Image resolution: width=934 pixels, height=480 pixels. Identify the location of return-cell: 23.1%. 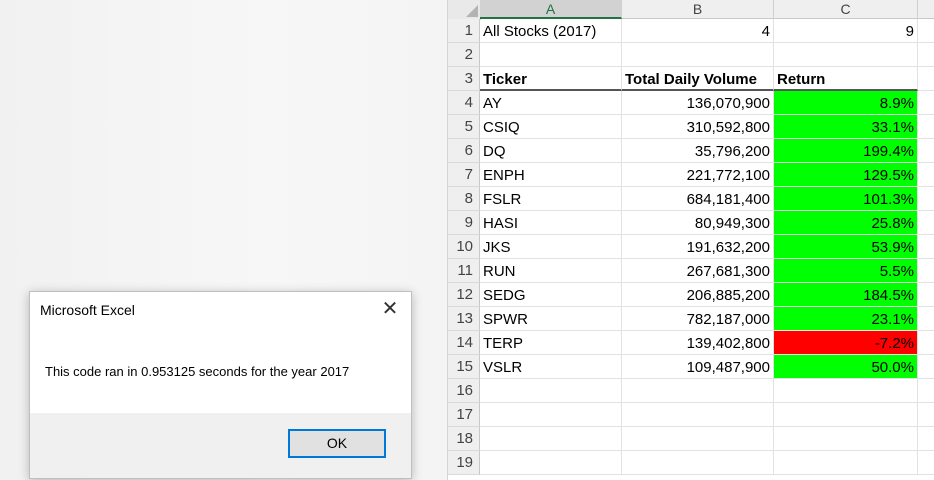
(846, 319).